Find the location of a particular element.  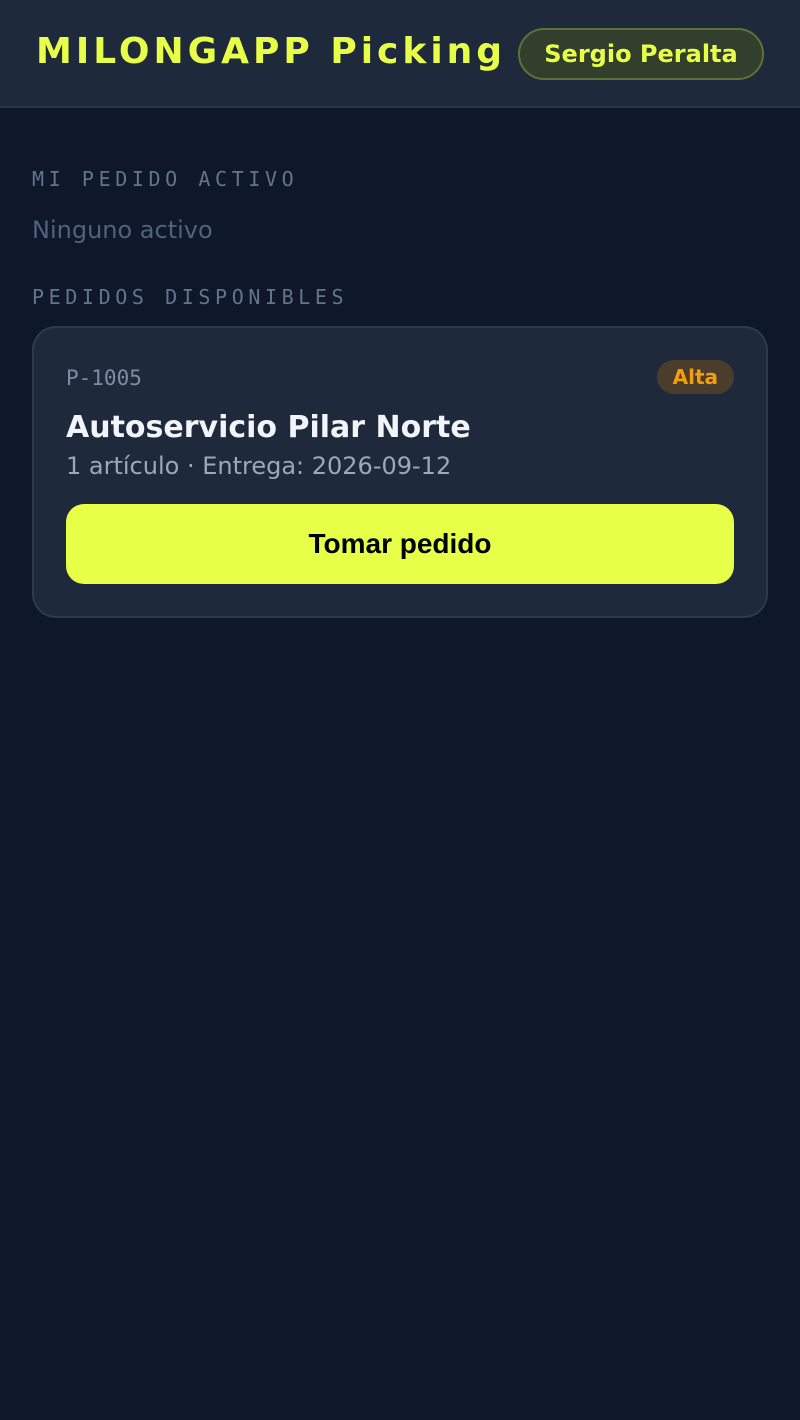

priority-badge: Alta is located at coordinates (695, 377).